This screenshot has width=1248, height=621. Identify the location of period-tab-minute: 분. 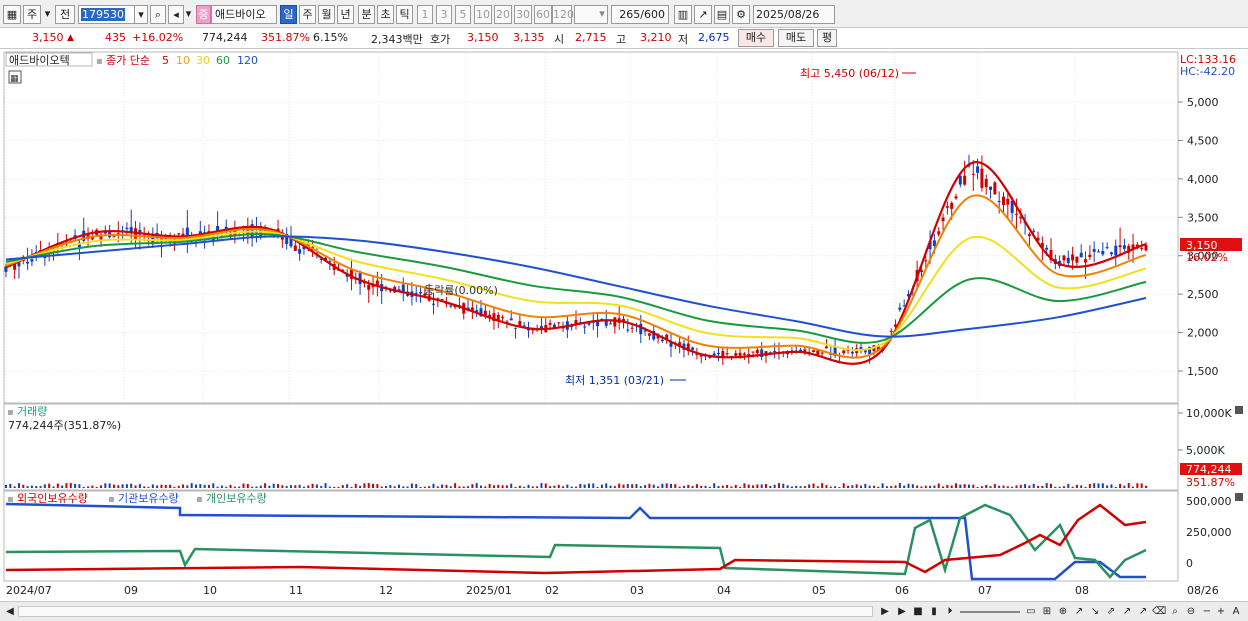
(366, 14).